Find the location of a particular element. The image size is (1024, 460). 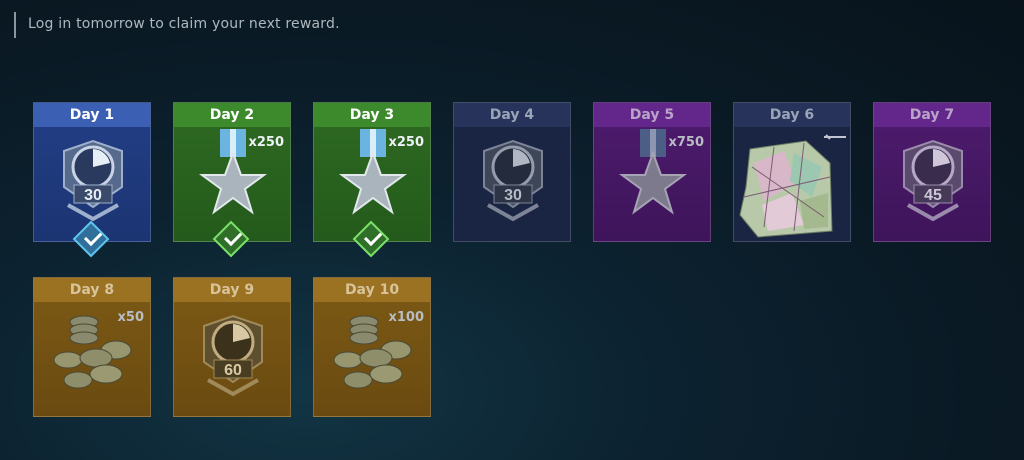

reward-card-day-5: Day 5 x750 is located at coordinates (652, 172).